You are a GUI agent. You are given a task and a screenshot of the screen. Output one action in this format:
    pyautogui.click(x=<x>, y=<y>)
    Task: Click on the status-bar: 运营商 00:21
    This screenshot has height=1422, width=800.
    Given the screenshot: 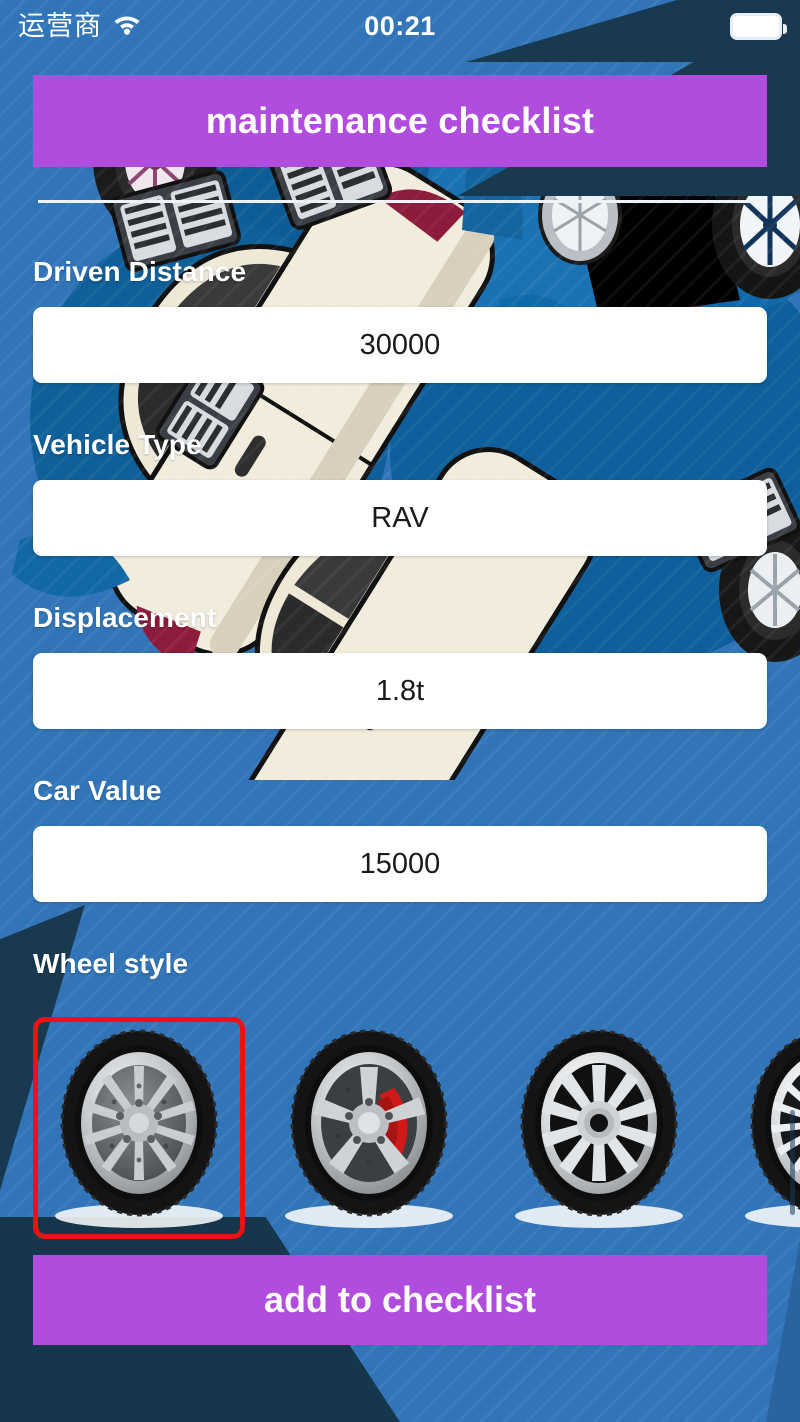 What is the action you would take?
    pyautogui.click(x=400, y=26)
    